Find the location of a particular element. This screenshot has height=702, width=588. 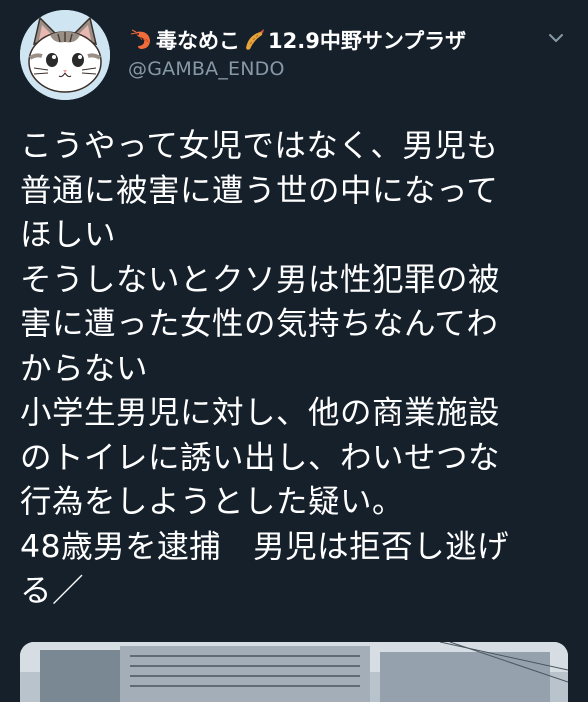

shrimp-icon is located at coordinates (142, 40).